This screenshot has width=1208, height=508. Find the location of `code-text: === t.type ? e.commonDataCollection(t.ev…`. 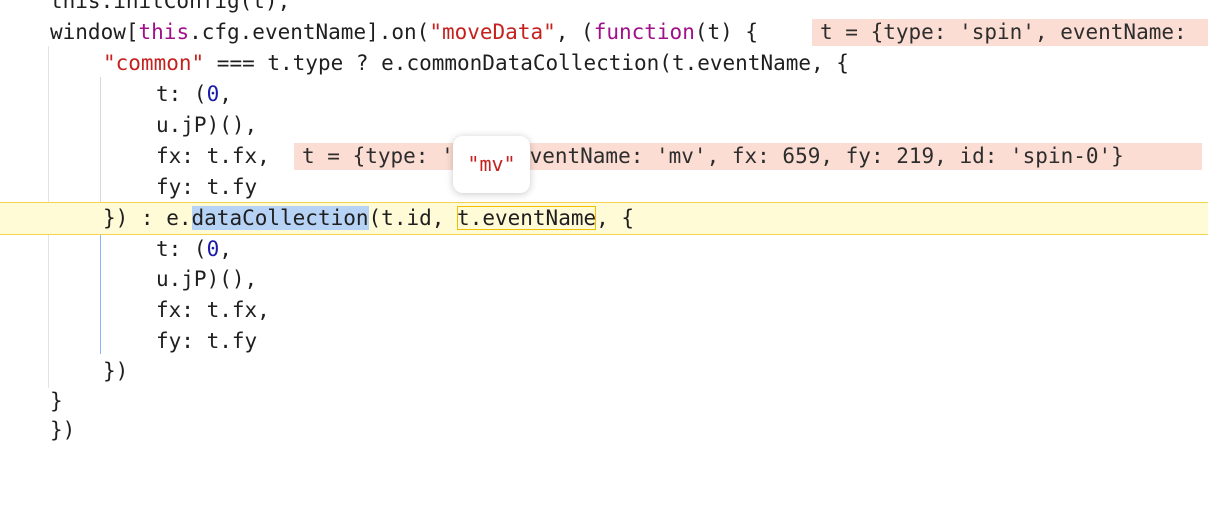

code-text: === t.type ? e.commonDataCollection(t.ev… is located at coordinates (526, 63).